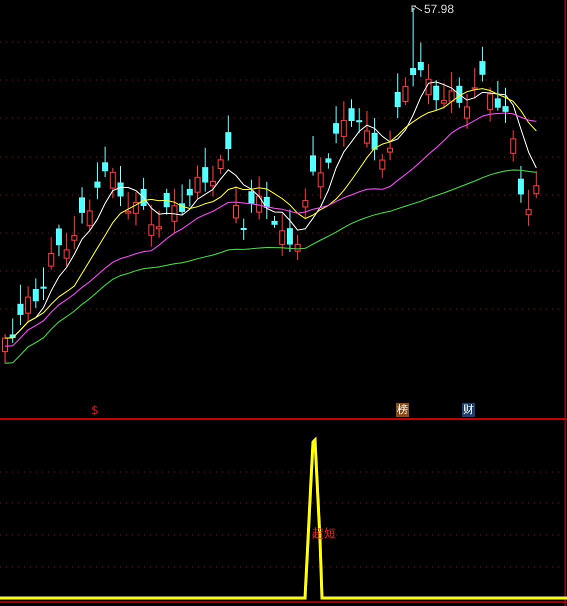 This screenshot has width=567, height=606. What do you see at coordinates (402, 410) in the screenshot?
I see `event-badge: 榜` at bounding box center [402, 410].